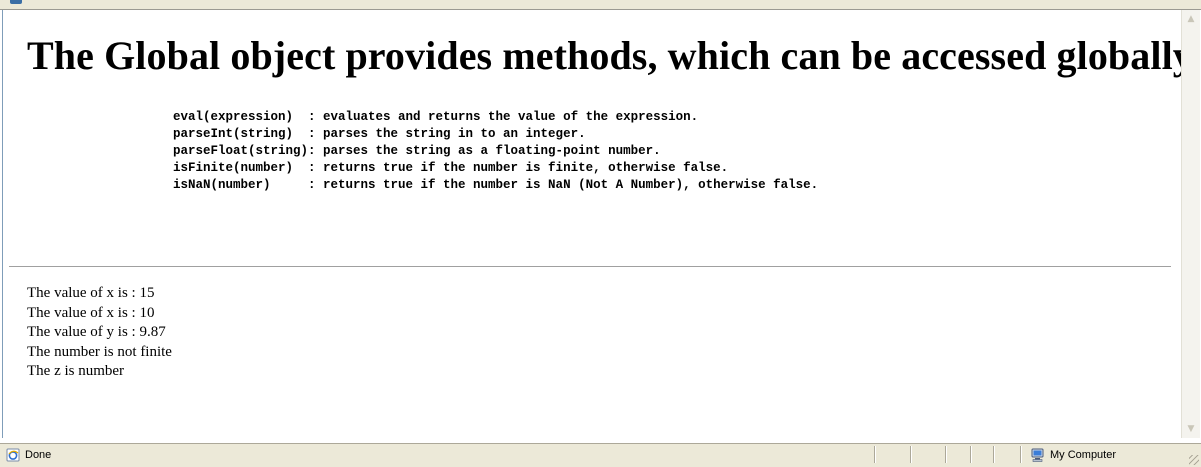 This screenshot has height=467, width=1201. I want to click on horizontal-rule, so click(590, 267).